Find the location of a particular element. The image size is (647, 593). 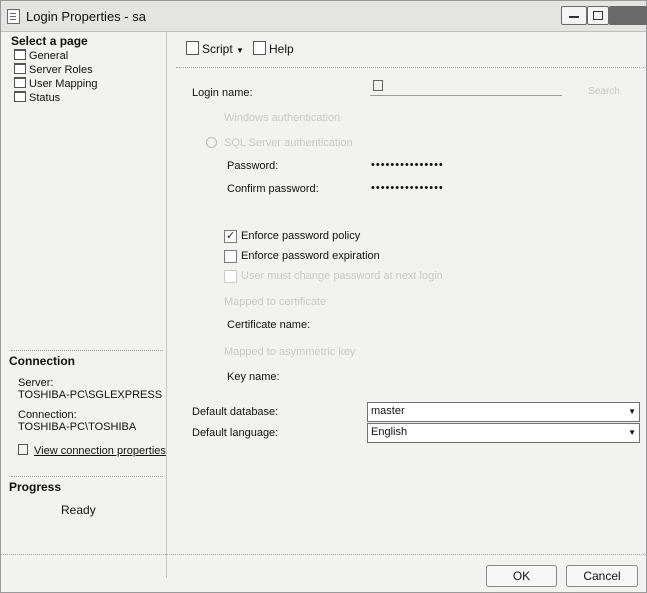

default-database-select: master ▼ is located at coordinates (503, 412).